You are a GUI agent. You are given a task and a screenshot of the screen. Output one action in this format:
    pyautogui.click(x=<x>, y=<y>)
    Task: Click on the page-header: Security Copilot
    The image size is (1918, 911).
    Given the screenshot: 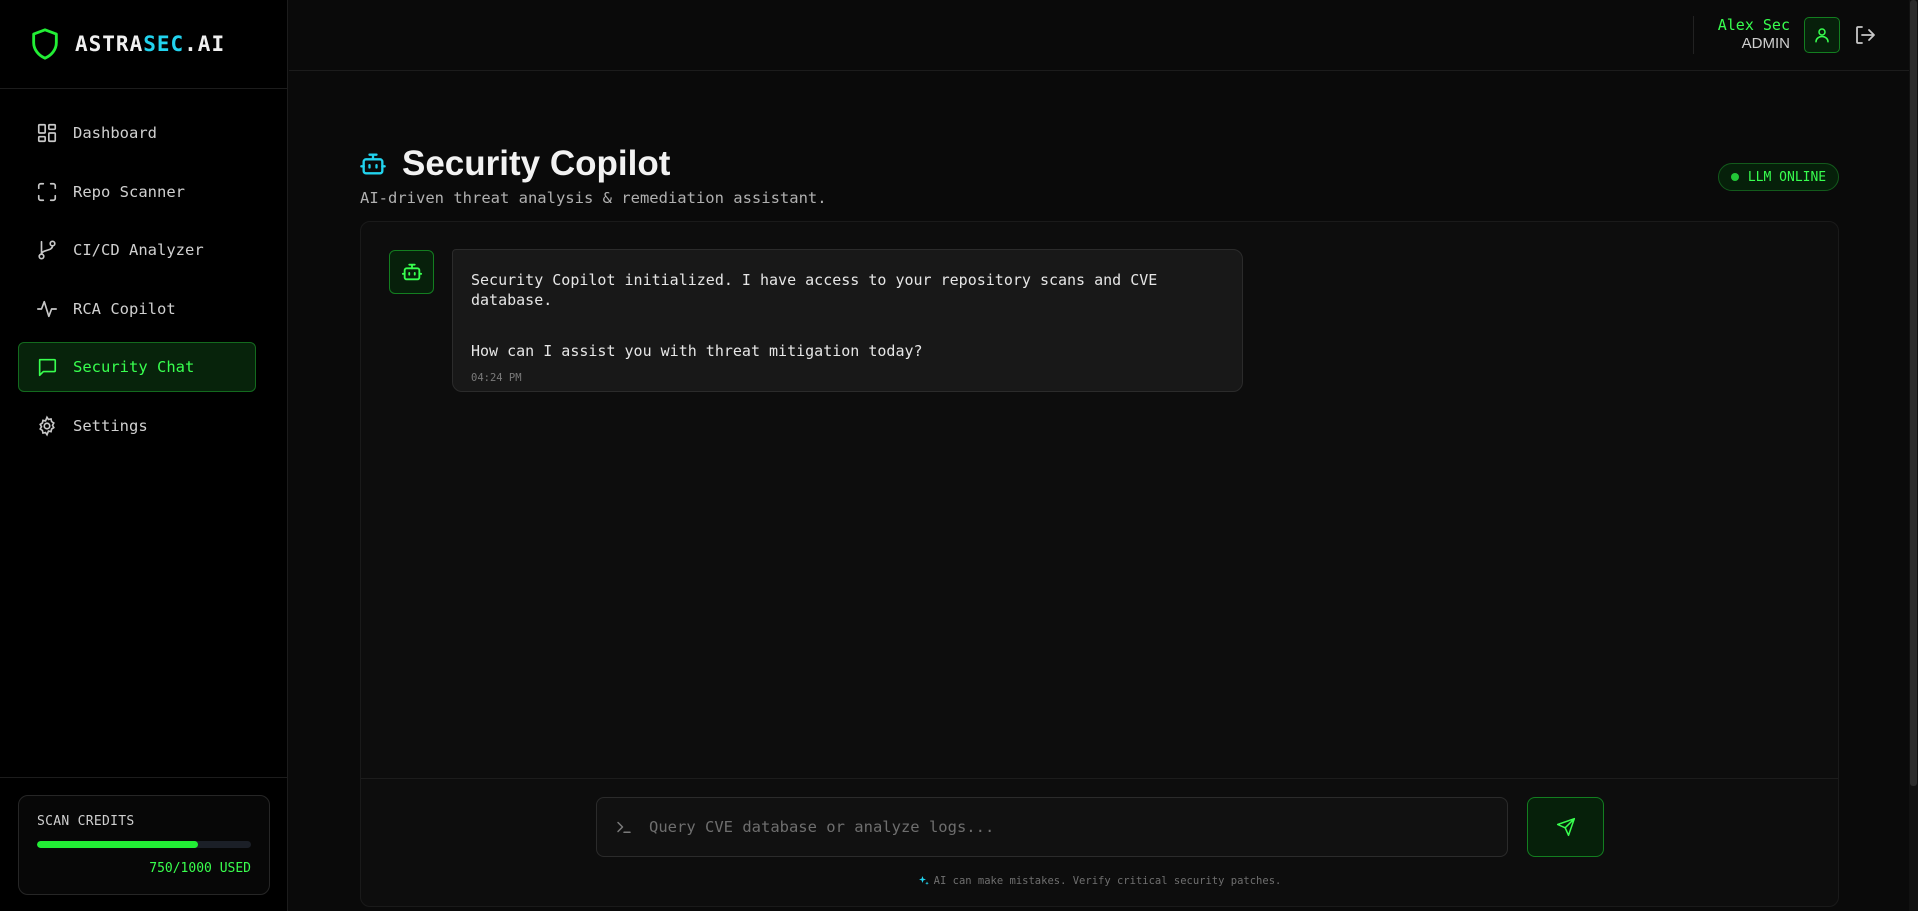 What is the action you would take?
    pyautogui.click(x=514, y=164)
    